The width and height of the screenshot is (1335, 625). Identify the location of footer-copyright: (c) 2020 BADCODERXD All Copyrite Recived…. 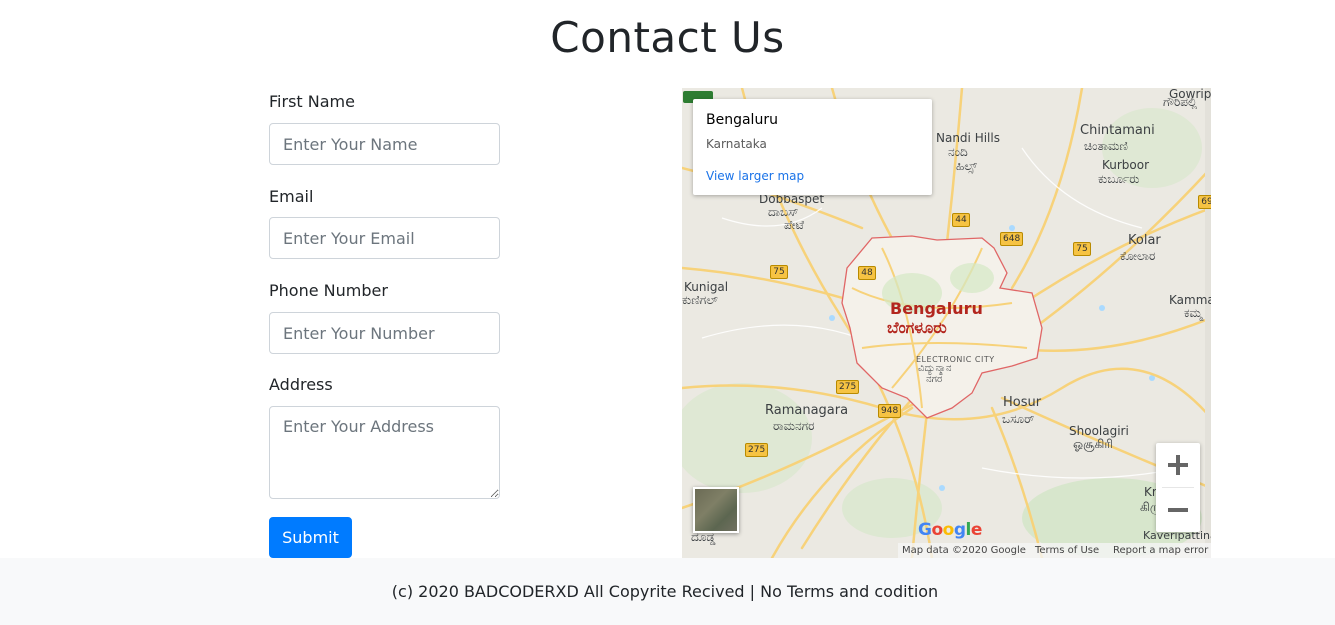
(665, 591).